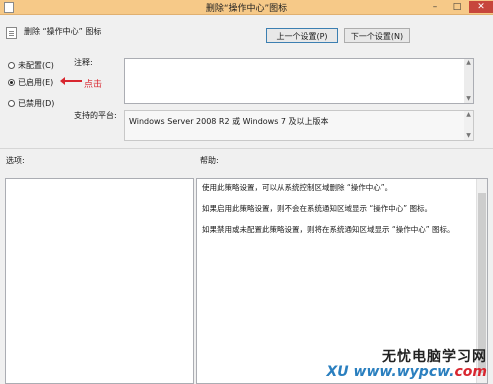 The image size is (493, 384). Describe the element at coordinates (328, 229) in the screenshot. I see `help-paragraph: 如果禁用或未配置此策略设置，则将在系统通知区域显示 “操作中心” 图标。` at that location.